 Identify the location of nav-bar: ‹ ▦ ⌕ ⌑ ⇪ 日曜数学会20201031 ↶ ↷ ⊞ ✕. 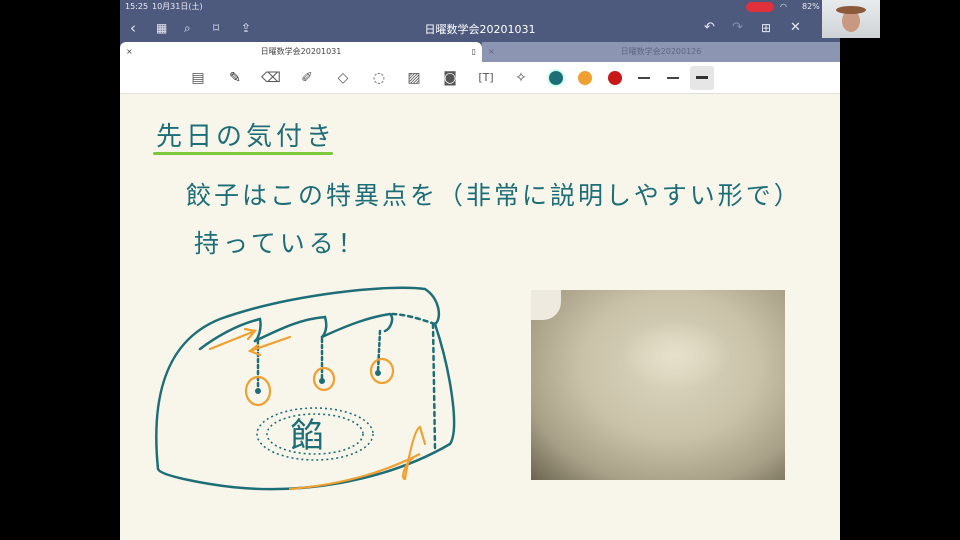
(480, 28).